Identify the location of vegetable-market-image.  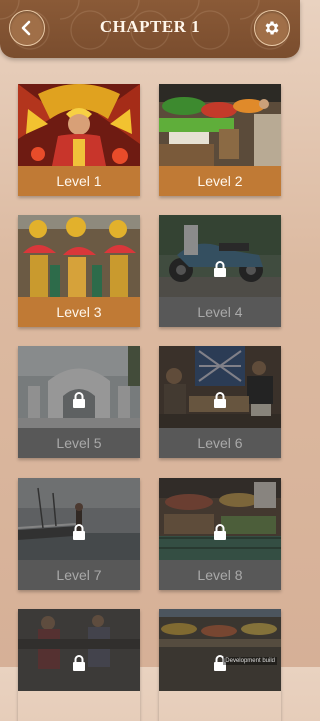
(220, 125).